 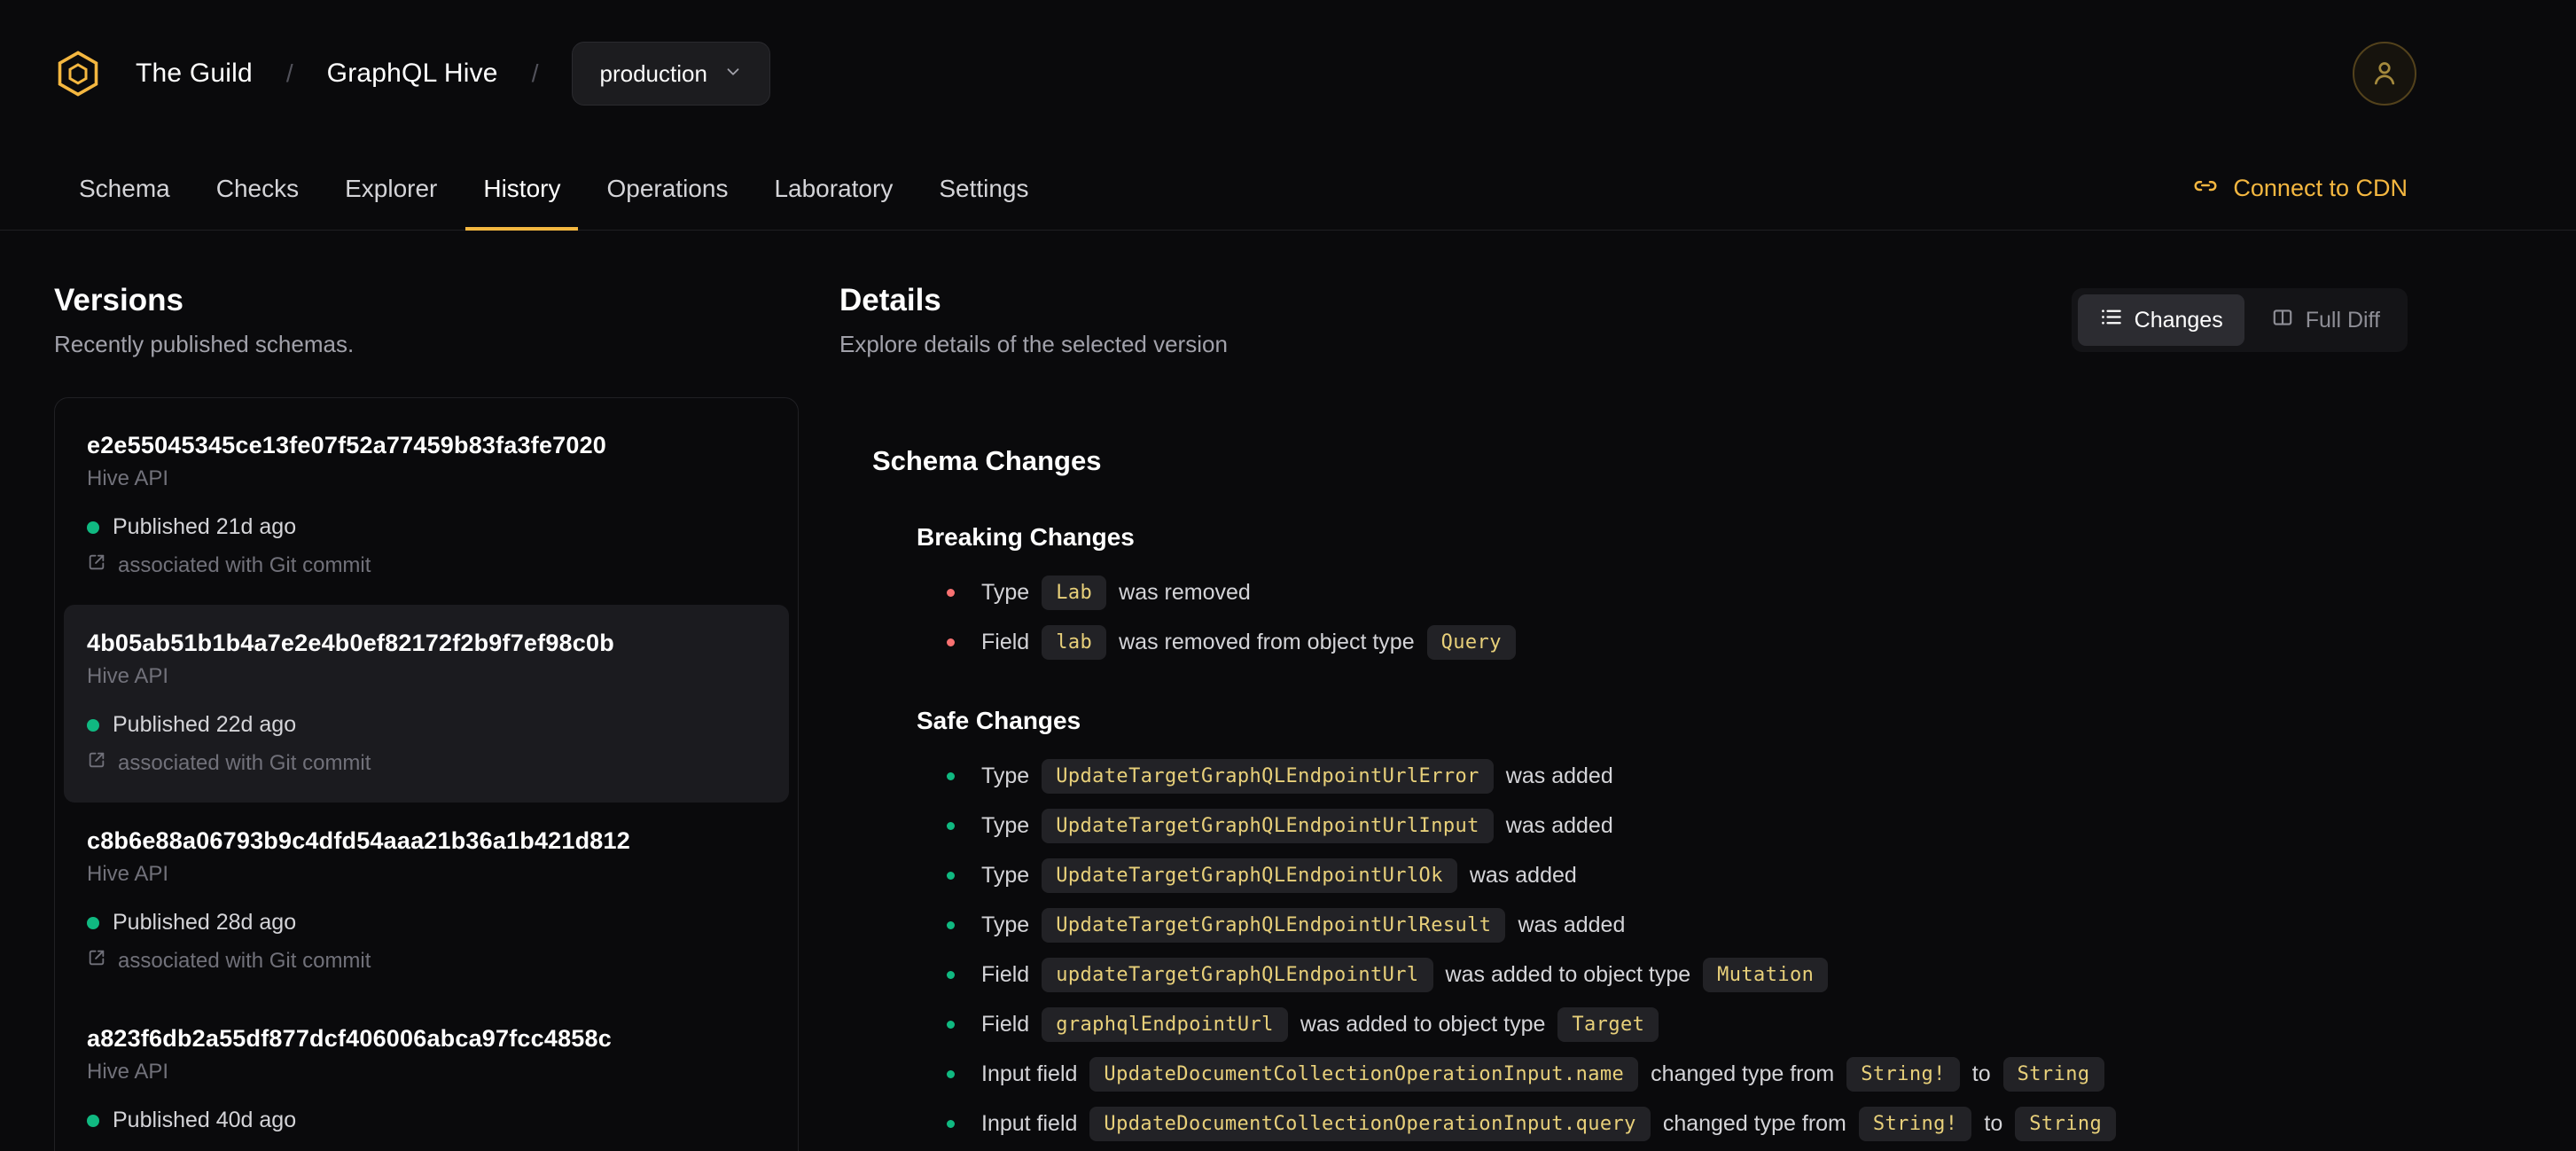 What do you see at coordinates (350, 643) in the screenshot?
I see `version-hash: 4b05ab51b1b4a7e2e4b0ef82172f2b9f7ef98c0b` at bounding box center [350, 643].